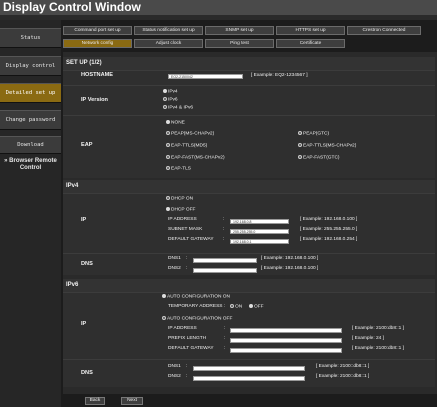 This screenshot has width=437, height=407. Describe the element at coordinates (286, 340) in the screenshot. I see `ipv6-prefix-input` at that location.